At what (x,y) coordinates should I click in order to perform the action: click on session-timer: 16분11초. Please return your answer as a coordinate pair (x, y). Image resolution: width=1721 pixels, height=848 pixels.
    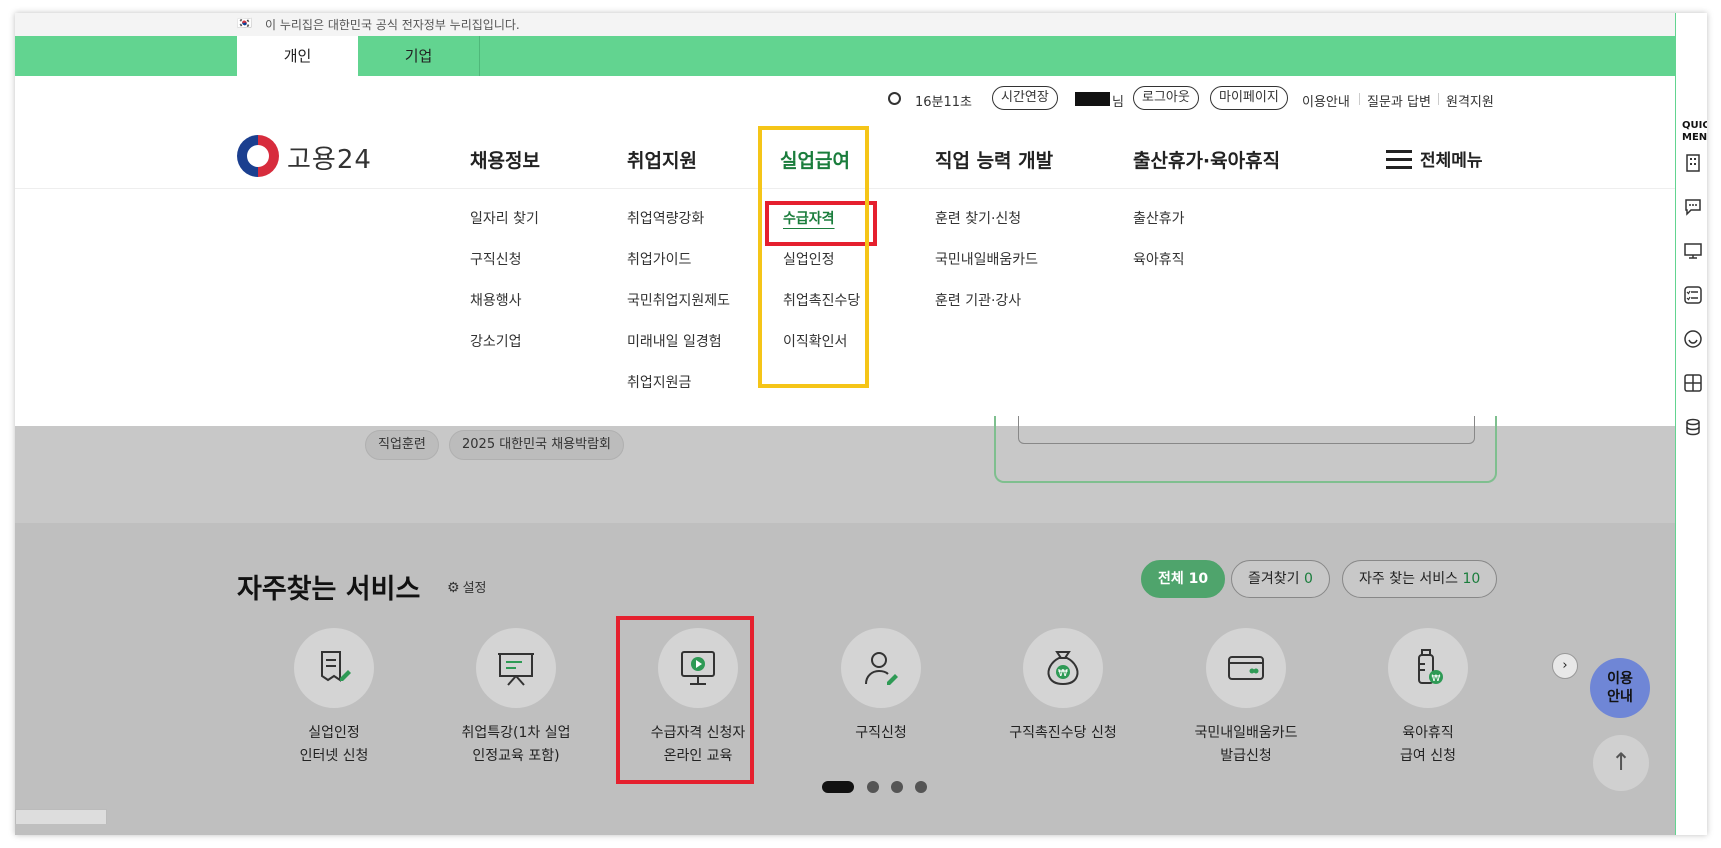
    Looking at the image, I should click on (944, 102).